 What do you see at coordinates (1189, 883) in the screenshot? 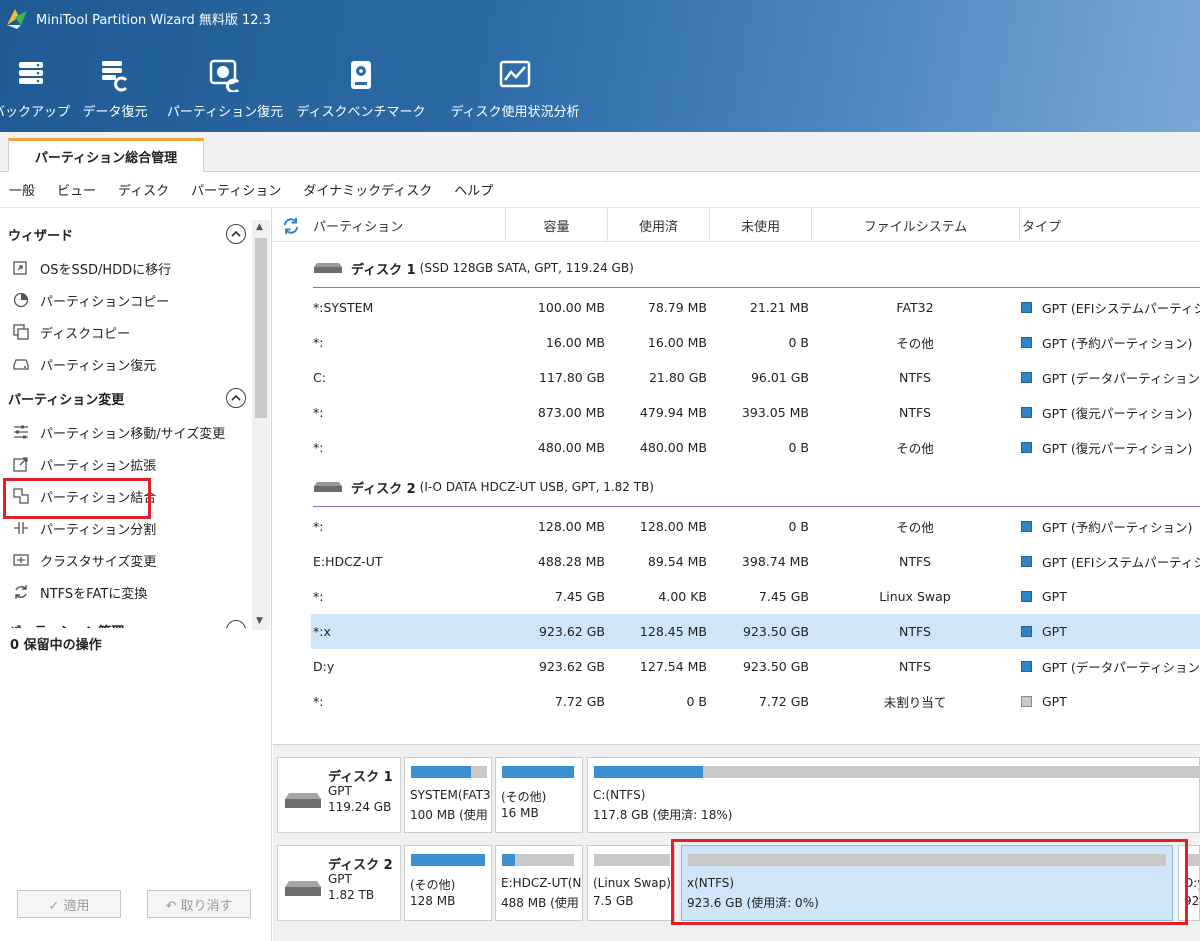
I see `diskmap-partition: D:y 923` at bounding box center [1189, 883].